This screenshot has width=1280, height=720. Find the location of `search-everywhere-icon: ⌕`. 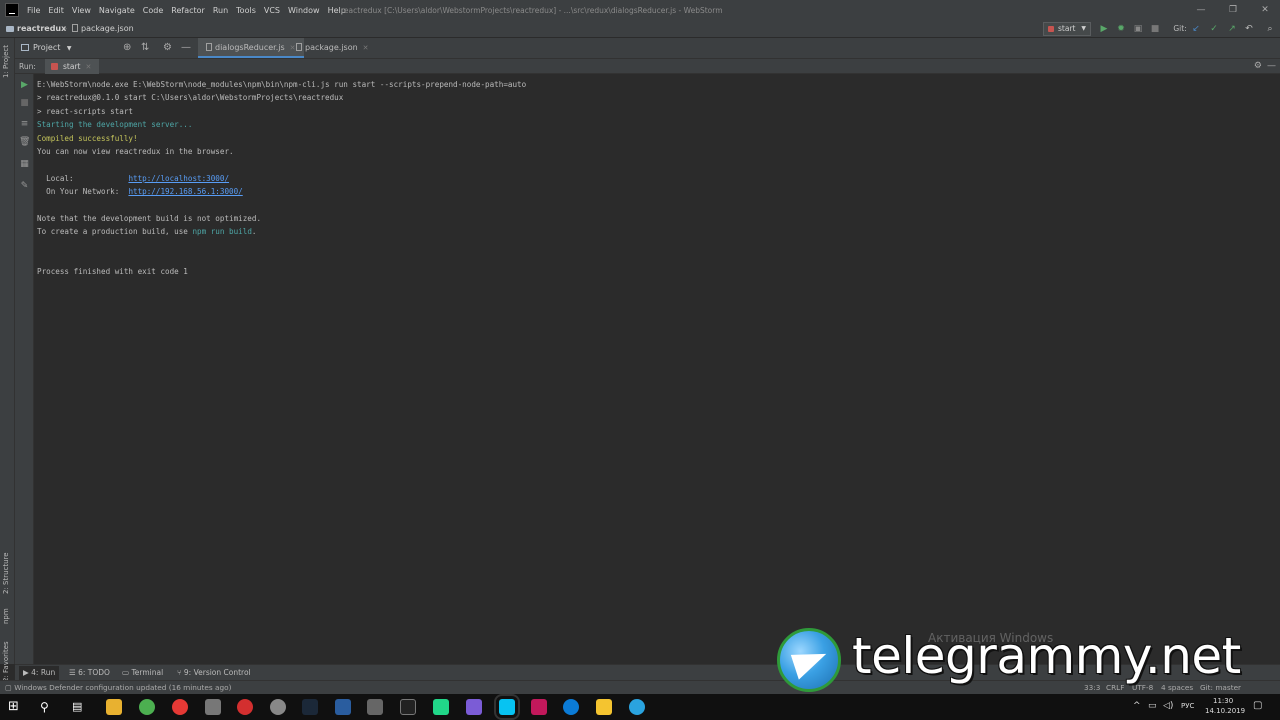

search-everywhere-icon: ⌕ is located at coordinates (1270, 29).